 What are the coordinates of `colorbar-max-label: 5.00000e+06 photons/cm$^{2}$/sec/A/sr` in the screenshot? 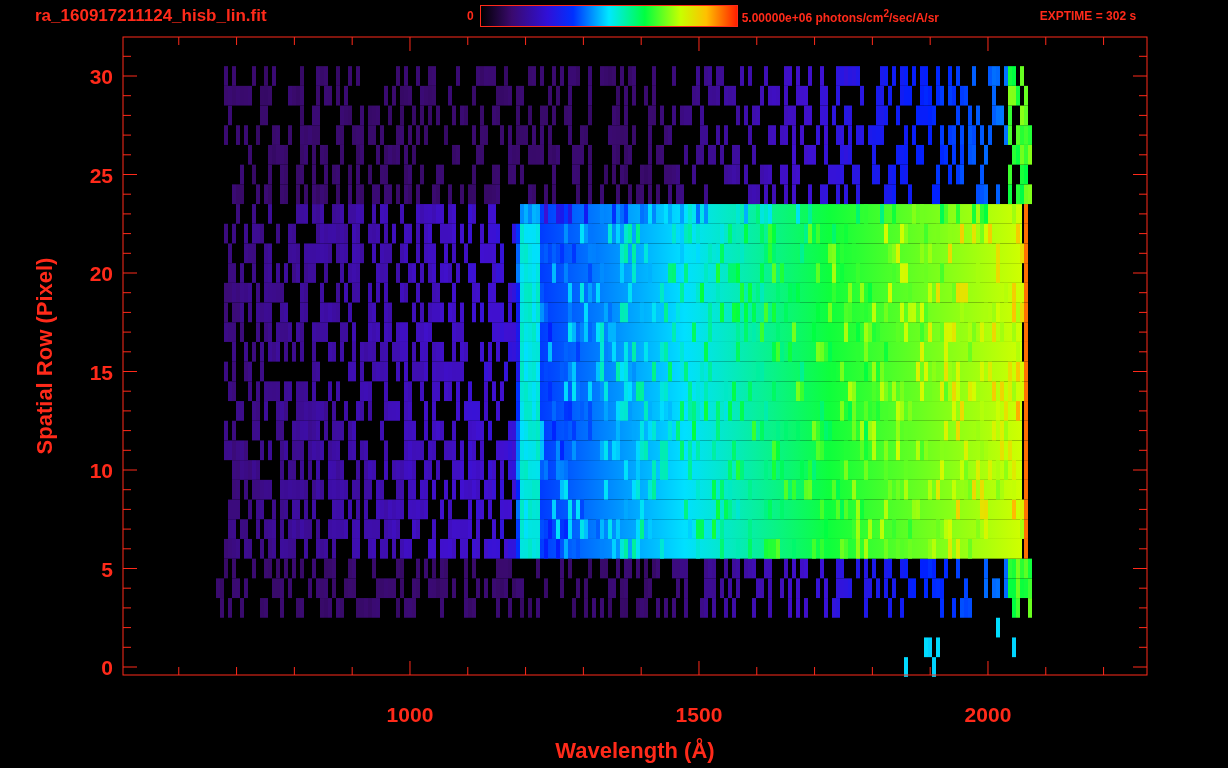 It's located at (841, 16).